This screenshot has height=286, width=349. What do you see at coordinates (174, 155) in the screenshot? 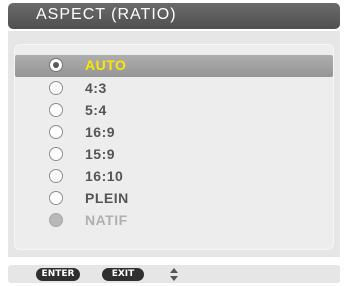
I see `option-15-9: 15:9` at bounding box center [174, 155].